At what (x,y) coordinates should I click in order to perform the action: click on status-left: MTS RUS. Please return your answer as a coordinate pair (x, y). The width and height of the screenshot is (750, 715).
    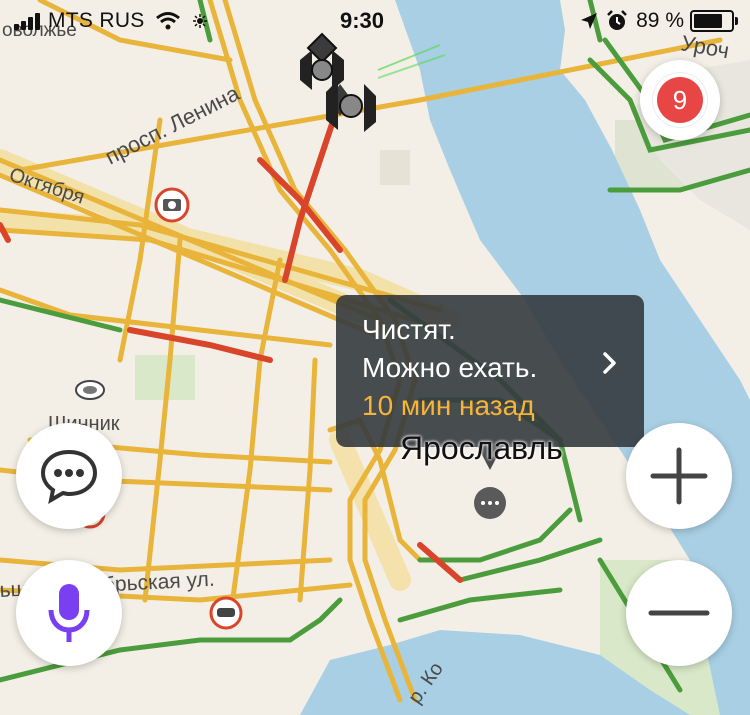
    Looking at the image, I should click on (110, 21).